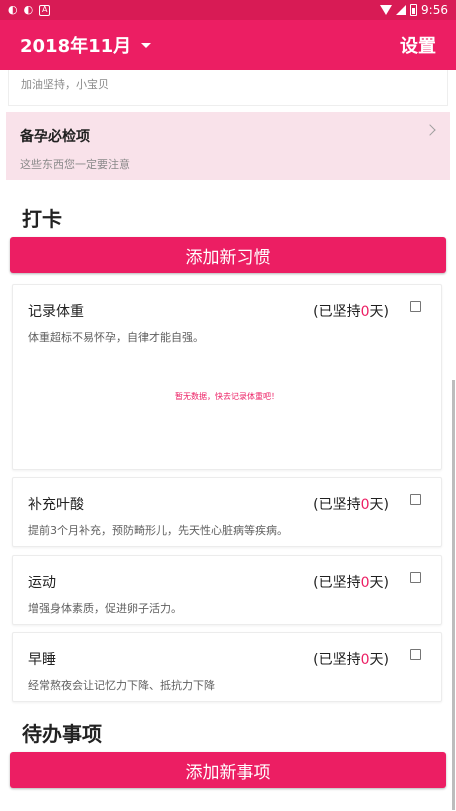  I want to click on checkup-title: 备孕必检项, so click(55, 137).